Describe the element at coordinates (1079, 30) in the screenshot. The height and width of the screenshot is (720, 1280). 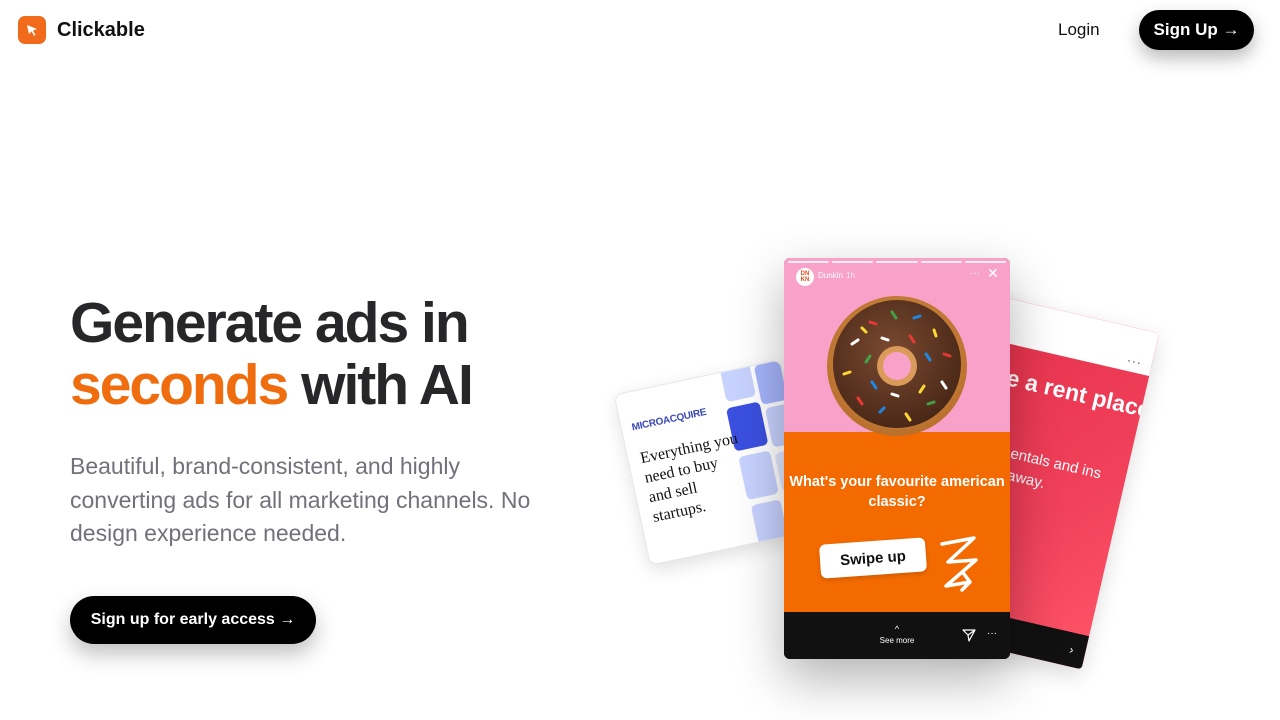
I see `login-link: Login` at that location.